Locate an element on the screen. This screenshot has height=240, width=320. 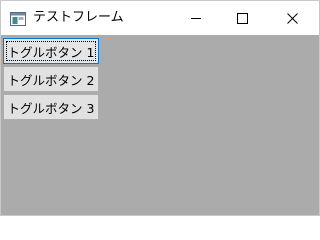
toggle-button-3: トグルボタン 3 is located at coordinates (51, 107).